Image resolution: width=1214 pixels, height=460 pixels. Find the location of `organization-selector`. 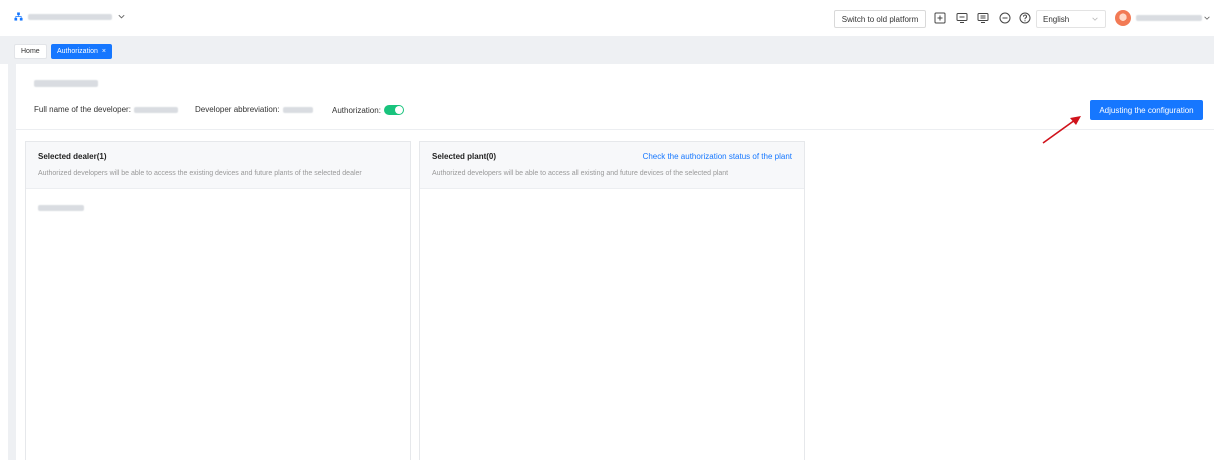

organization-selector is located at coordinates (70, 16).